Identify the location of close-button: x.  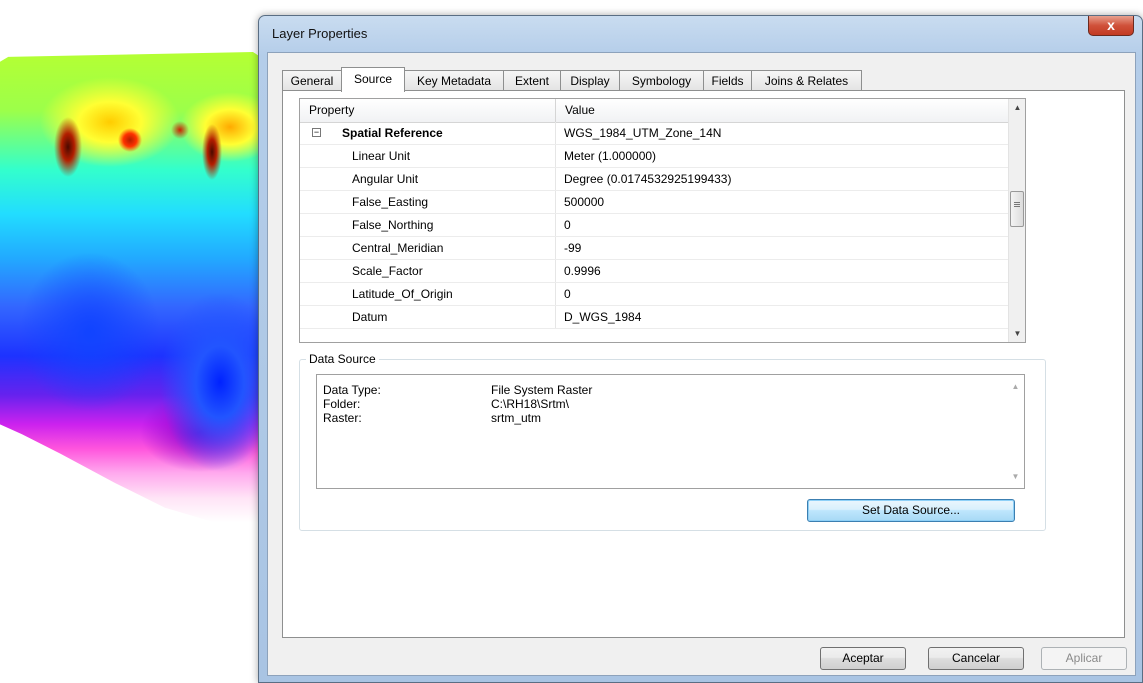
(1111, 26).